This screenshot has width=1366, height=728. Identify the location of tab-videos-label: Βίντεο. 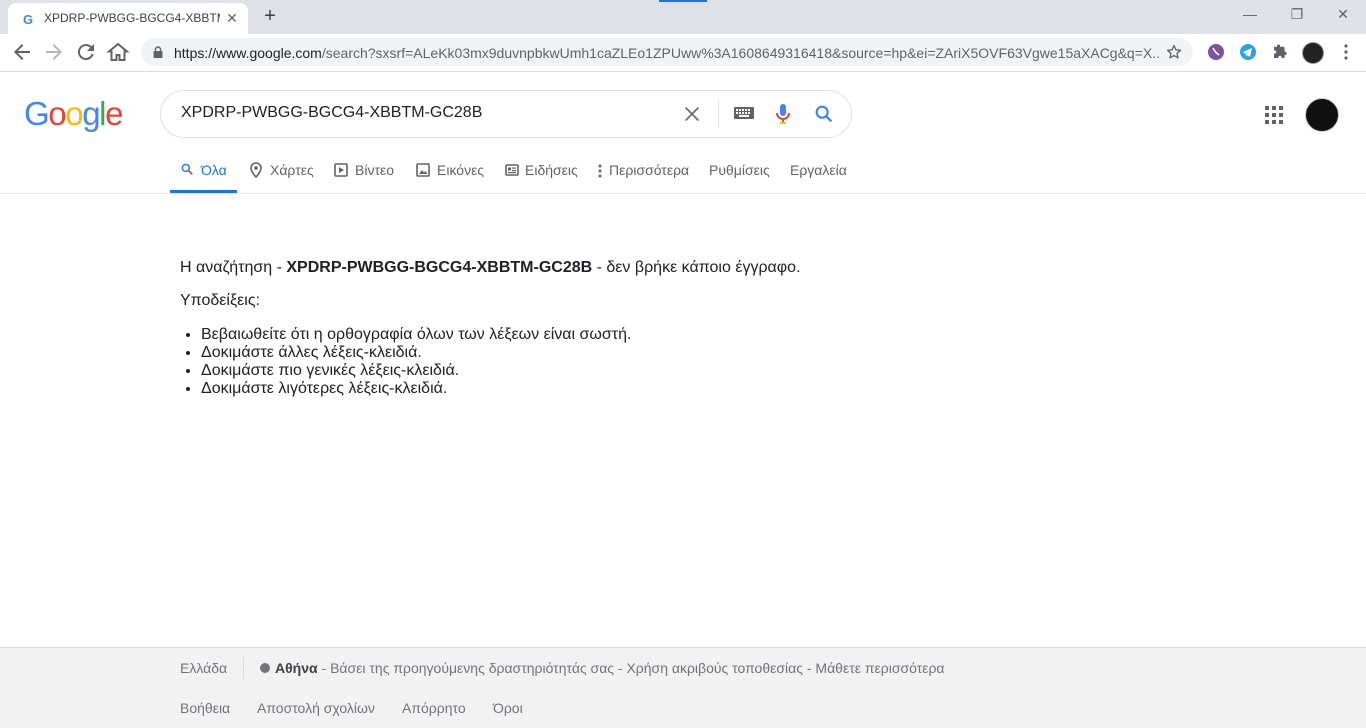
(375, 170).